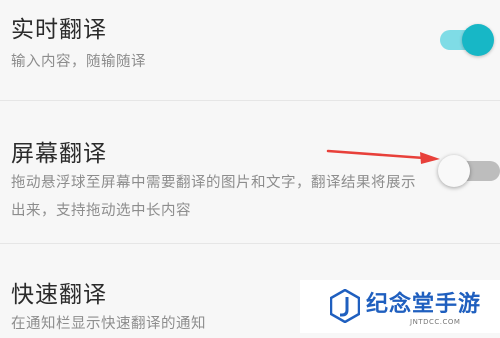 This screenshot has width=500, height=338. I want to click on setting-description: 输入内容，随输随译, so click(78, 62).